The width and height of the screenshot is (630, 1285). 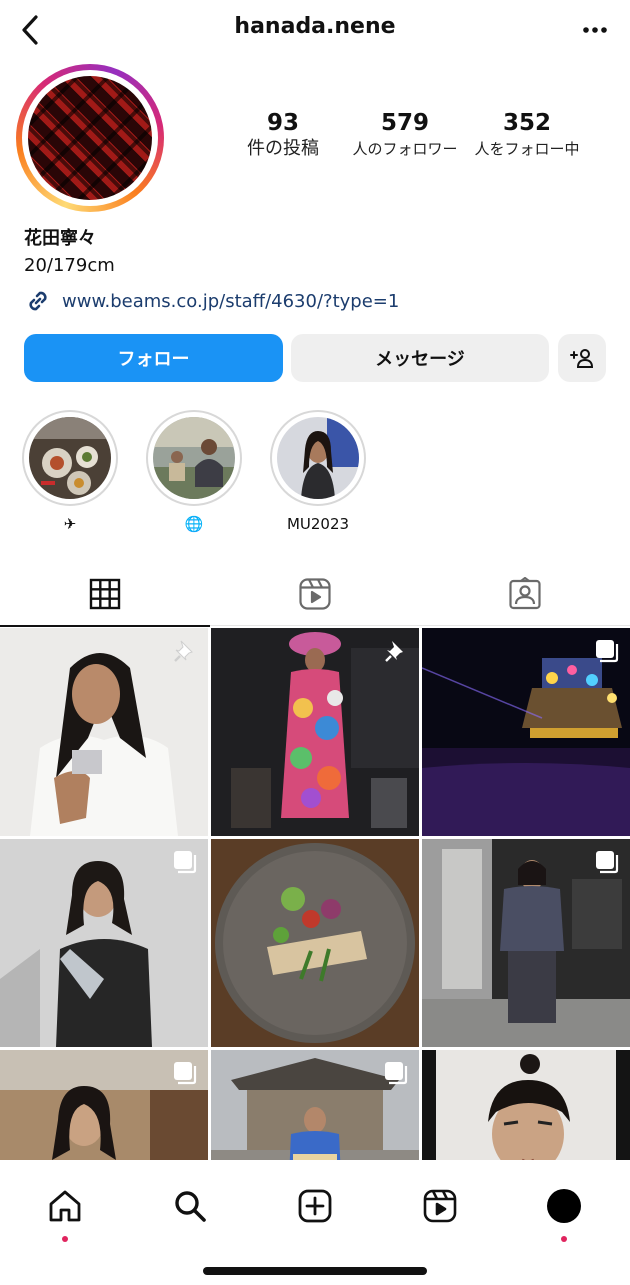 I want to click on suggested-accounts-button, so click(x=582, y=358).